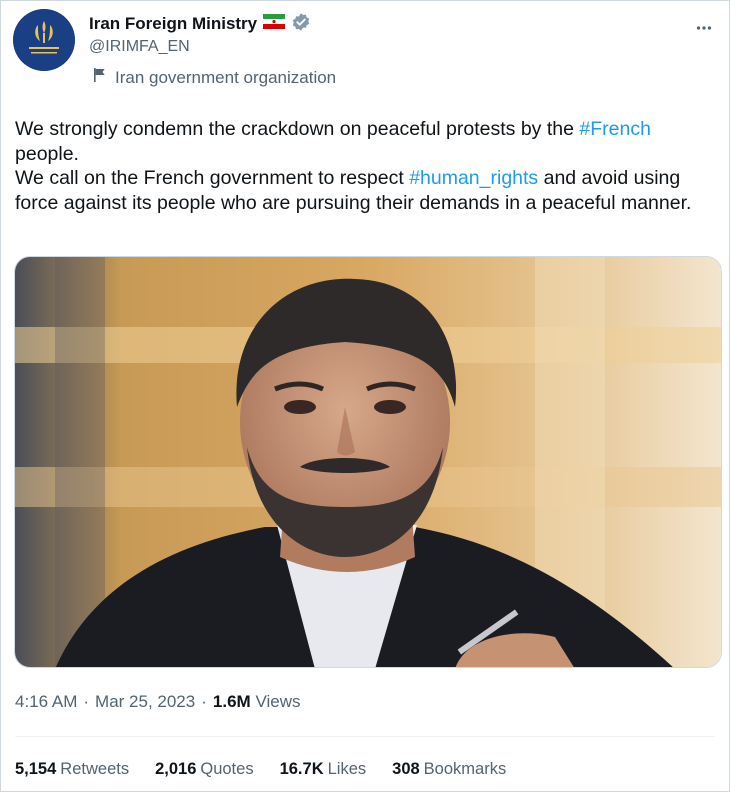  Describe the element at coordinates (227, 769) in the screenshot. I see `quotes-label: Quotes` at that location.